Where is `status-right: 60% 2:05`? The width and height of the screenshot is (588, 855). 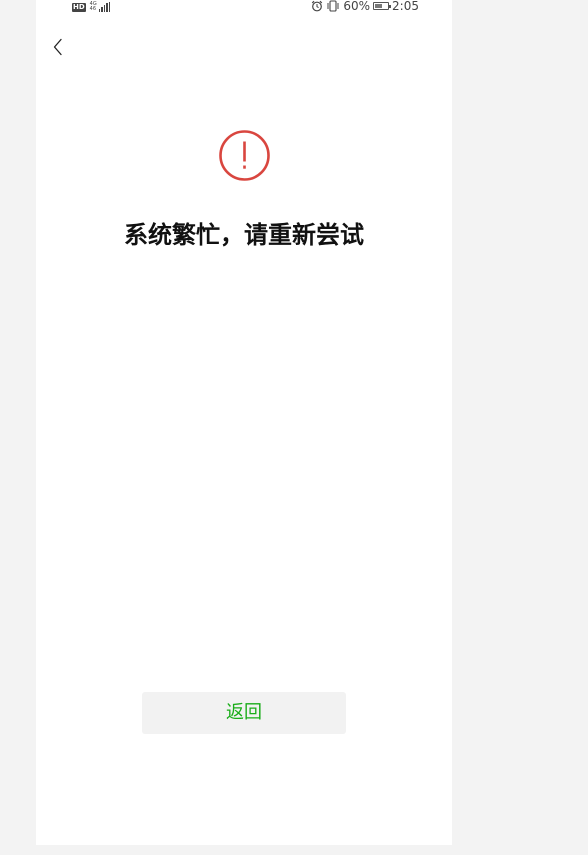 status-right: 60% 2:05 is located at coordinates (365, 6).